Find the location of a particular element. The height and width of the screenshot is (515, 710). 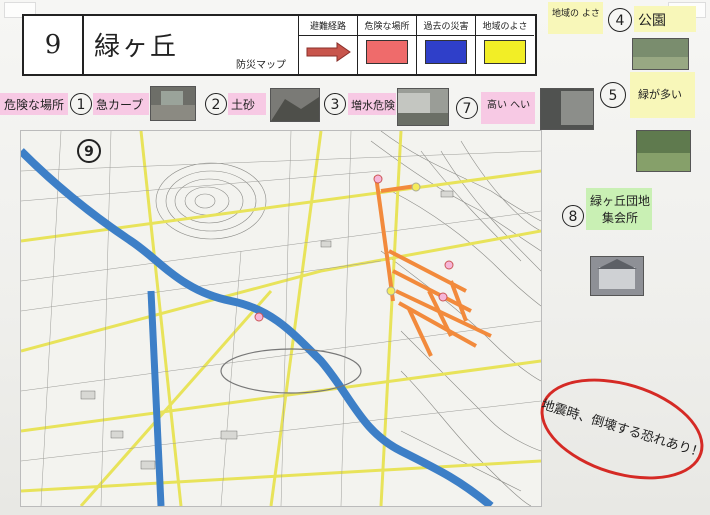

legend: 避難経路 危険な場所 過去の災害 地域のよさ is located at coordinates (416, 45).